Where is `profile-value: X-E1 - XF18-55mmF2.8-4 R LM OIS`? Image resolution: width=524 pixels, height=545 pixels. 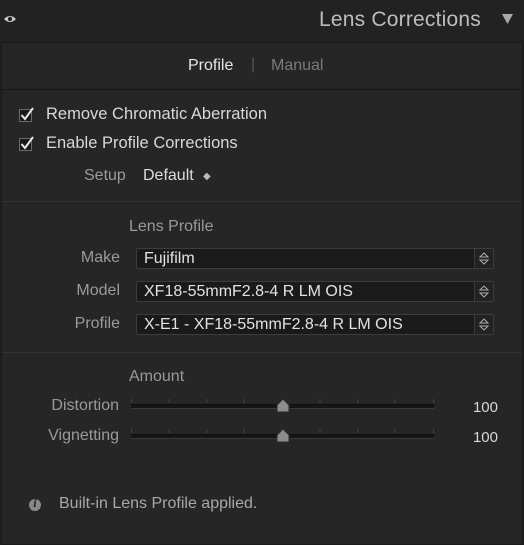 profile-value: X-E1 - XF18-55mmF2.8-4 R LM OIS is located at coordinates (273, 324).